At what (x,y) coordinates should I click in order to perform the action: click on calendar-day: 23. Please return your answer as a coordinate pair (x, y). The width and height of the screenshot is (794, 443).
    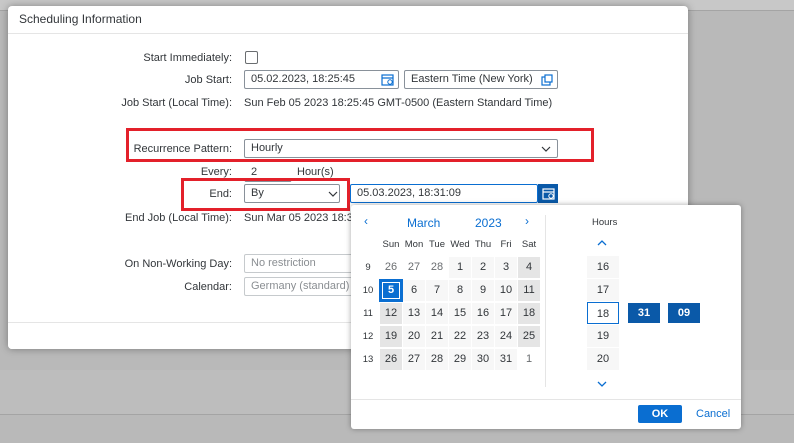
    Looking at the image, I should click on (483, 336).